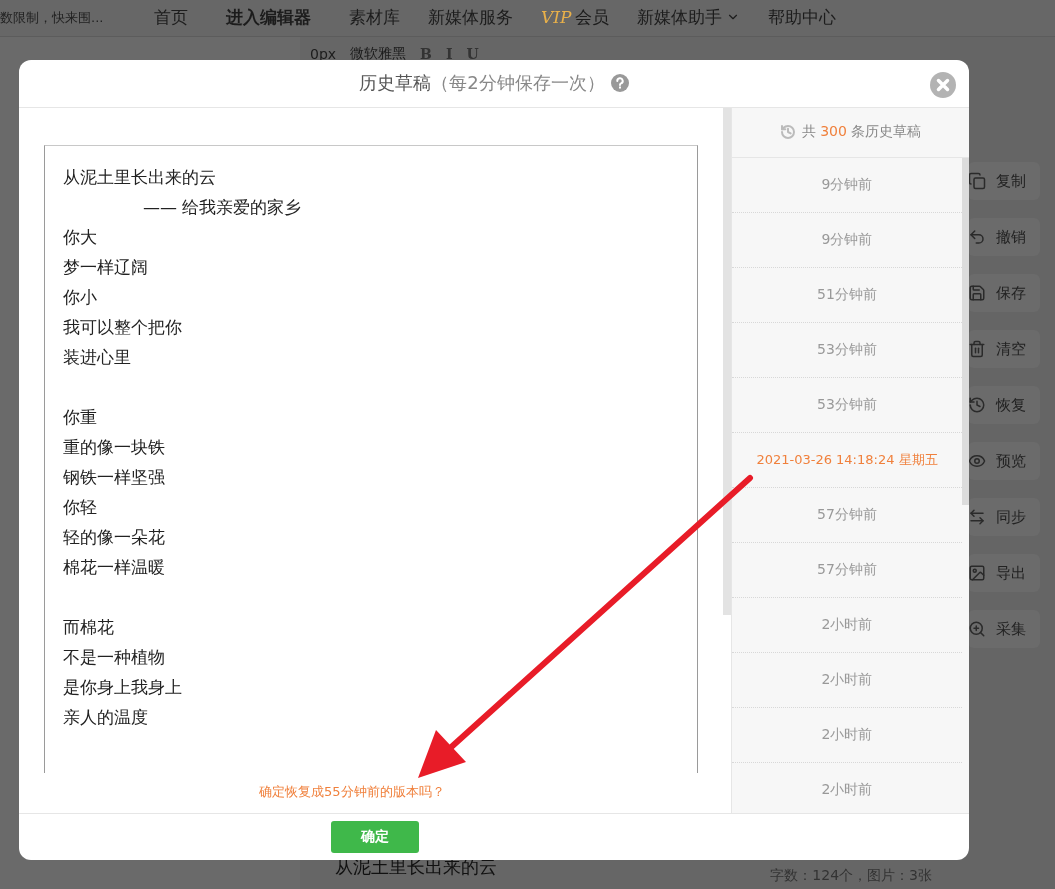 Image resolution: width=1055 pixels, height=889 pixels. I want to click on article-line: 棉花一样温暖, so click(114, 567).